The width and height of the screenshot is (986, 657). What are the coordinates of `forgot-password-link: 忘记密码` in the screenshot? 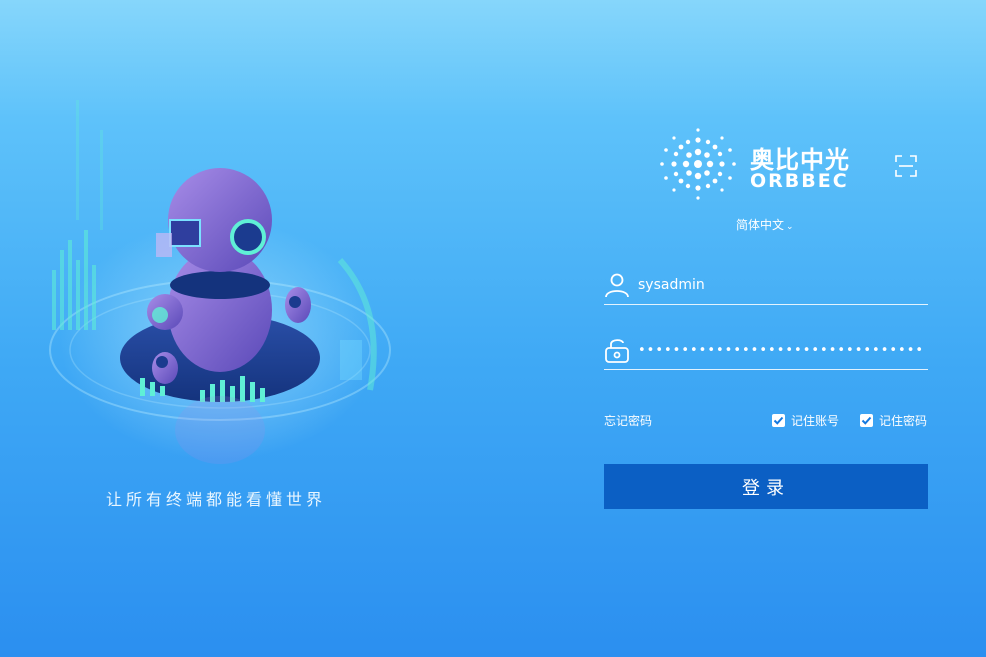 It's located at (628, 420).